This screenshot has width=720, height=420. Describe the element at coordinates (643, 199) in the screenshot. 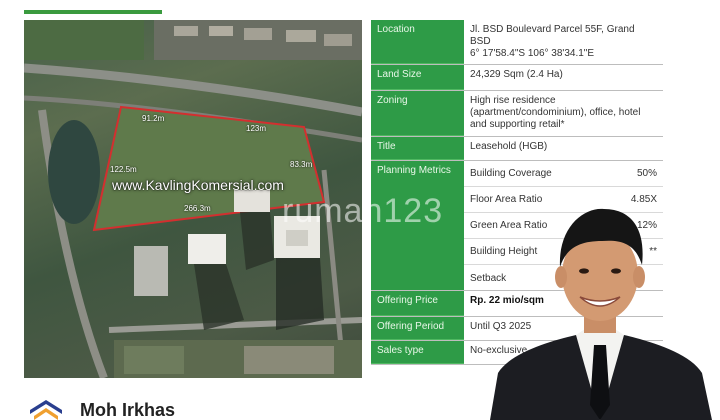

I see `metric-value: 4.85X` at that location.